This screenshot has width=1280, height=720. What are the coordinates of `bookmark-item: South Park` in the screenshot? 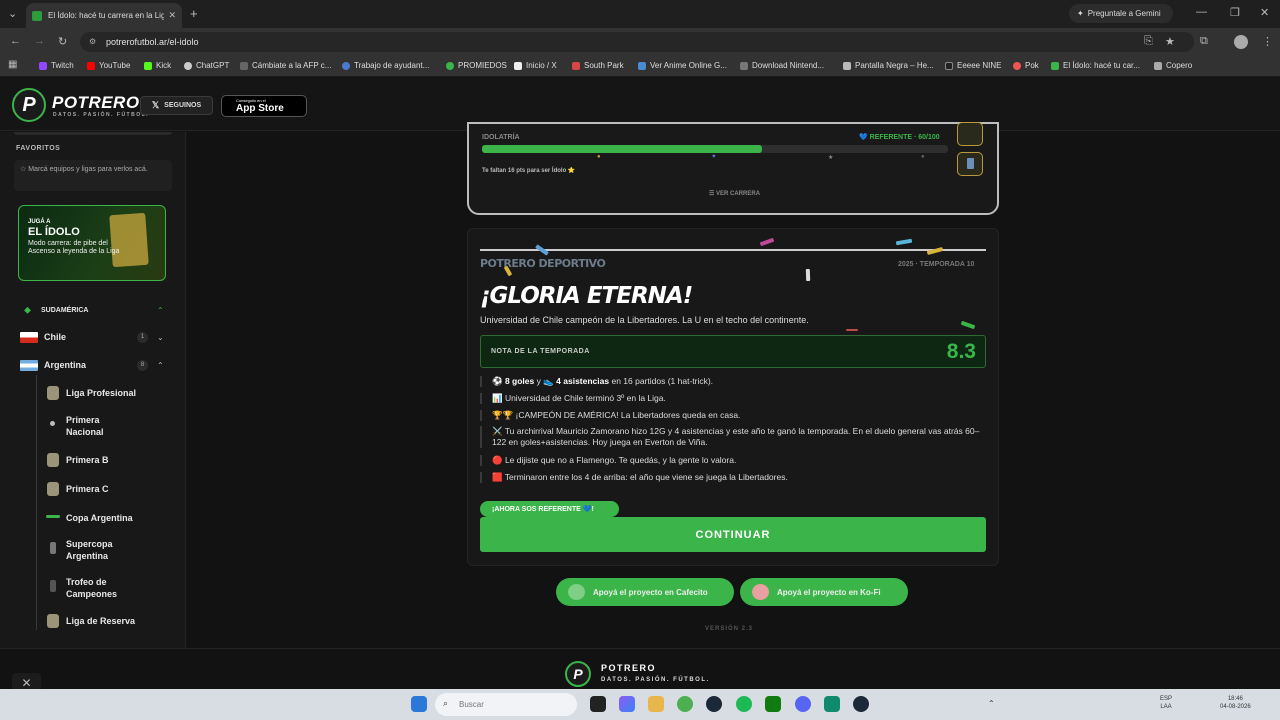 It's located at (598, 65).